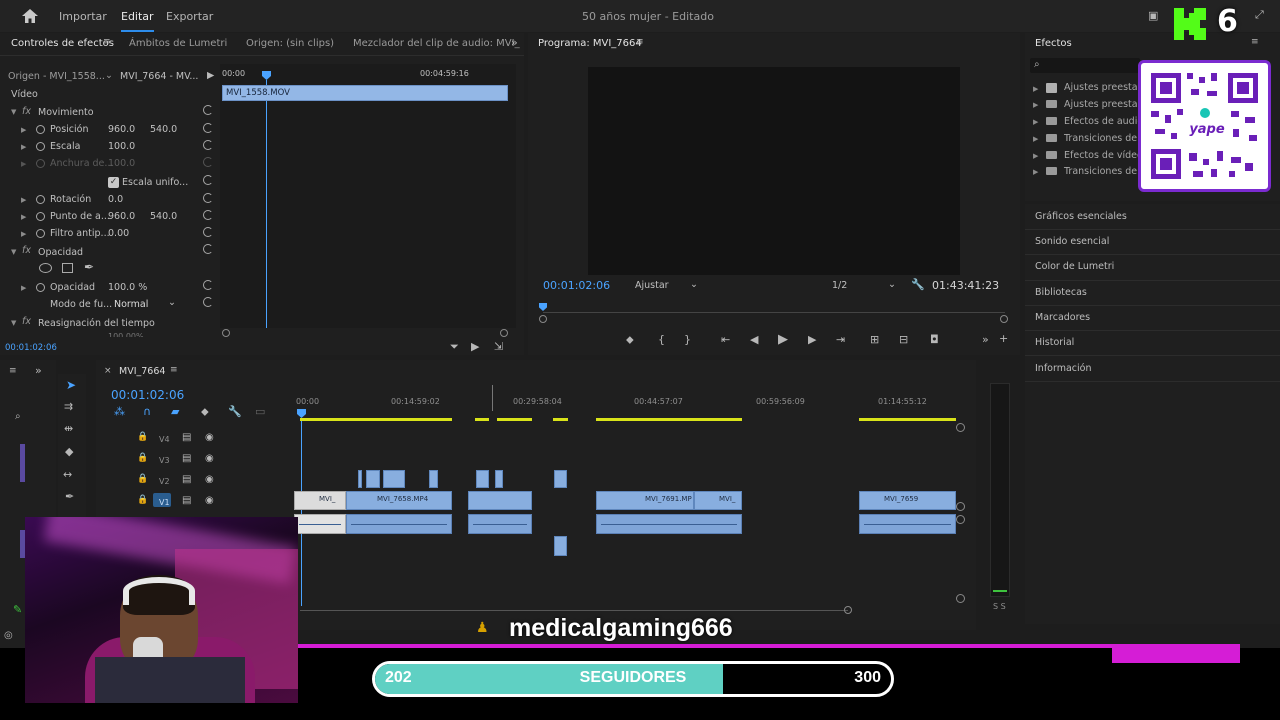 The width and height of the screenshot is (1280, 720). What do you see at coordinates (89, 267) in the screenshot?
I see `pen-mask-icon: ✒` at bounding box center [89, 267].